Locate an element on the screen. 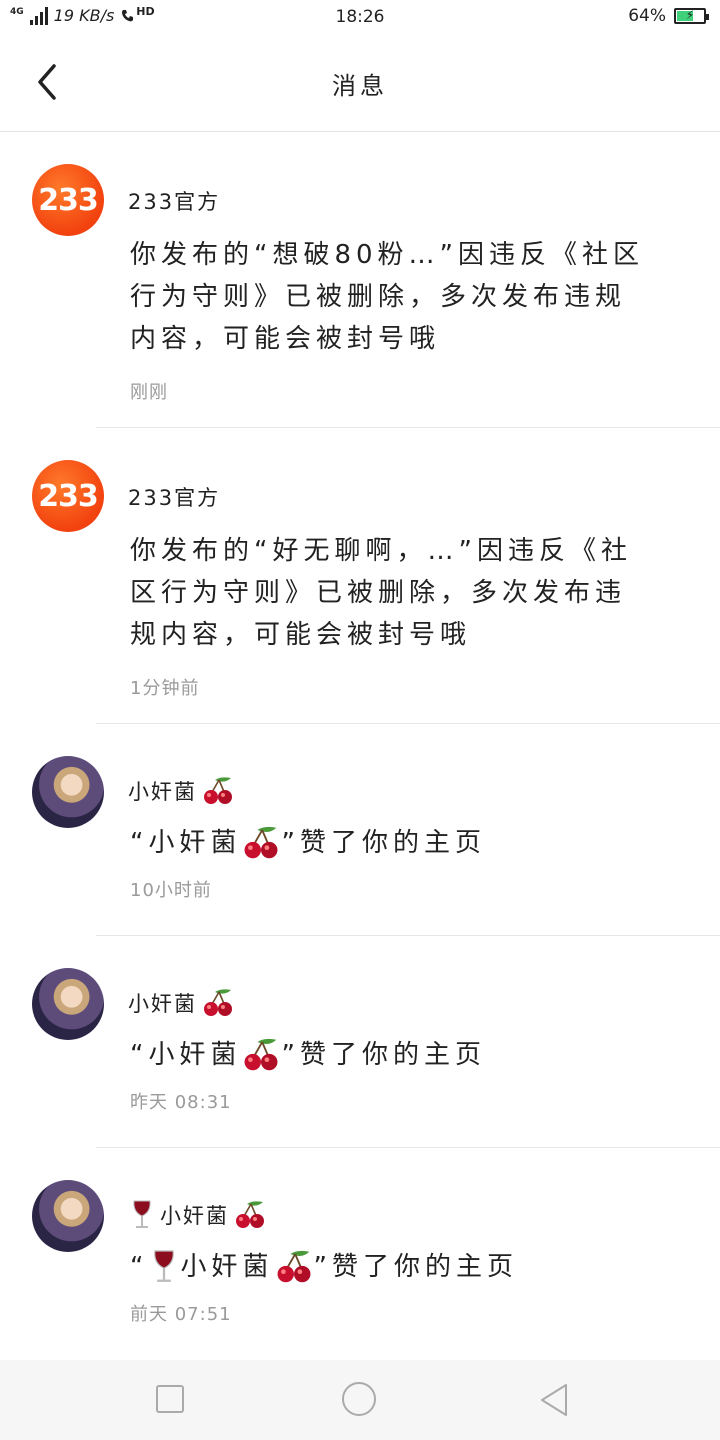 The height and width of the screenshot is (1440, 720). triangle-back-icon is located at coordinates (554, 1400).